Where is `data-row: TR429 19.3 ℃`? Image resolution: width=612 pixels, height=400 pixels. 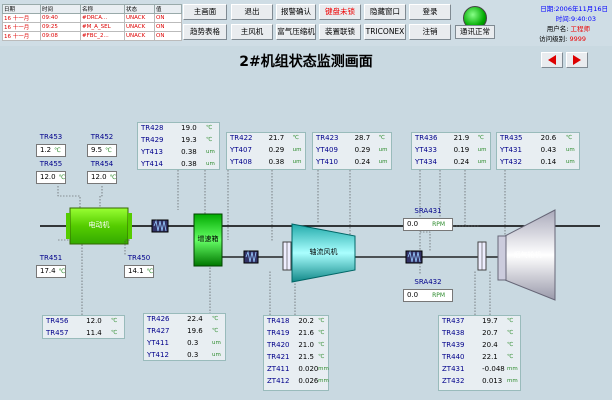 data-row: TR429 19.3 ℃ is located at coordinates (178, 141).